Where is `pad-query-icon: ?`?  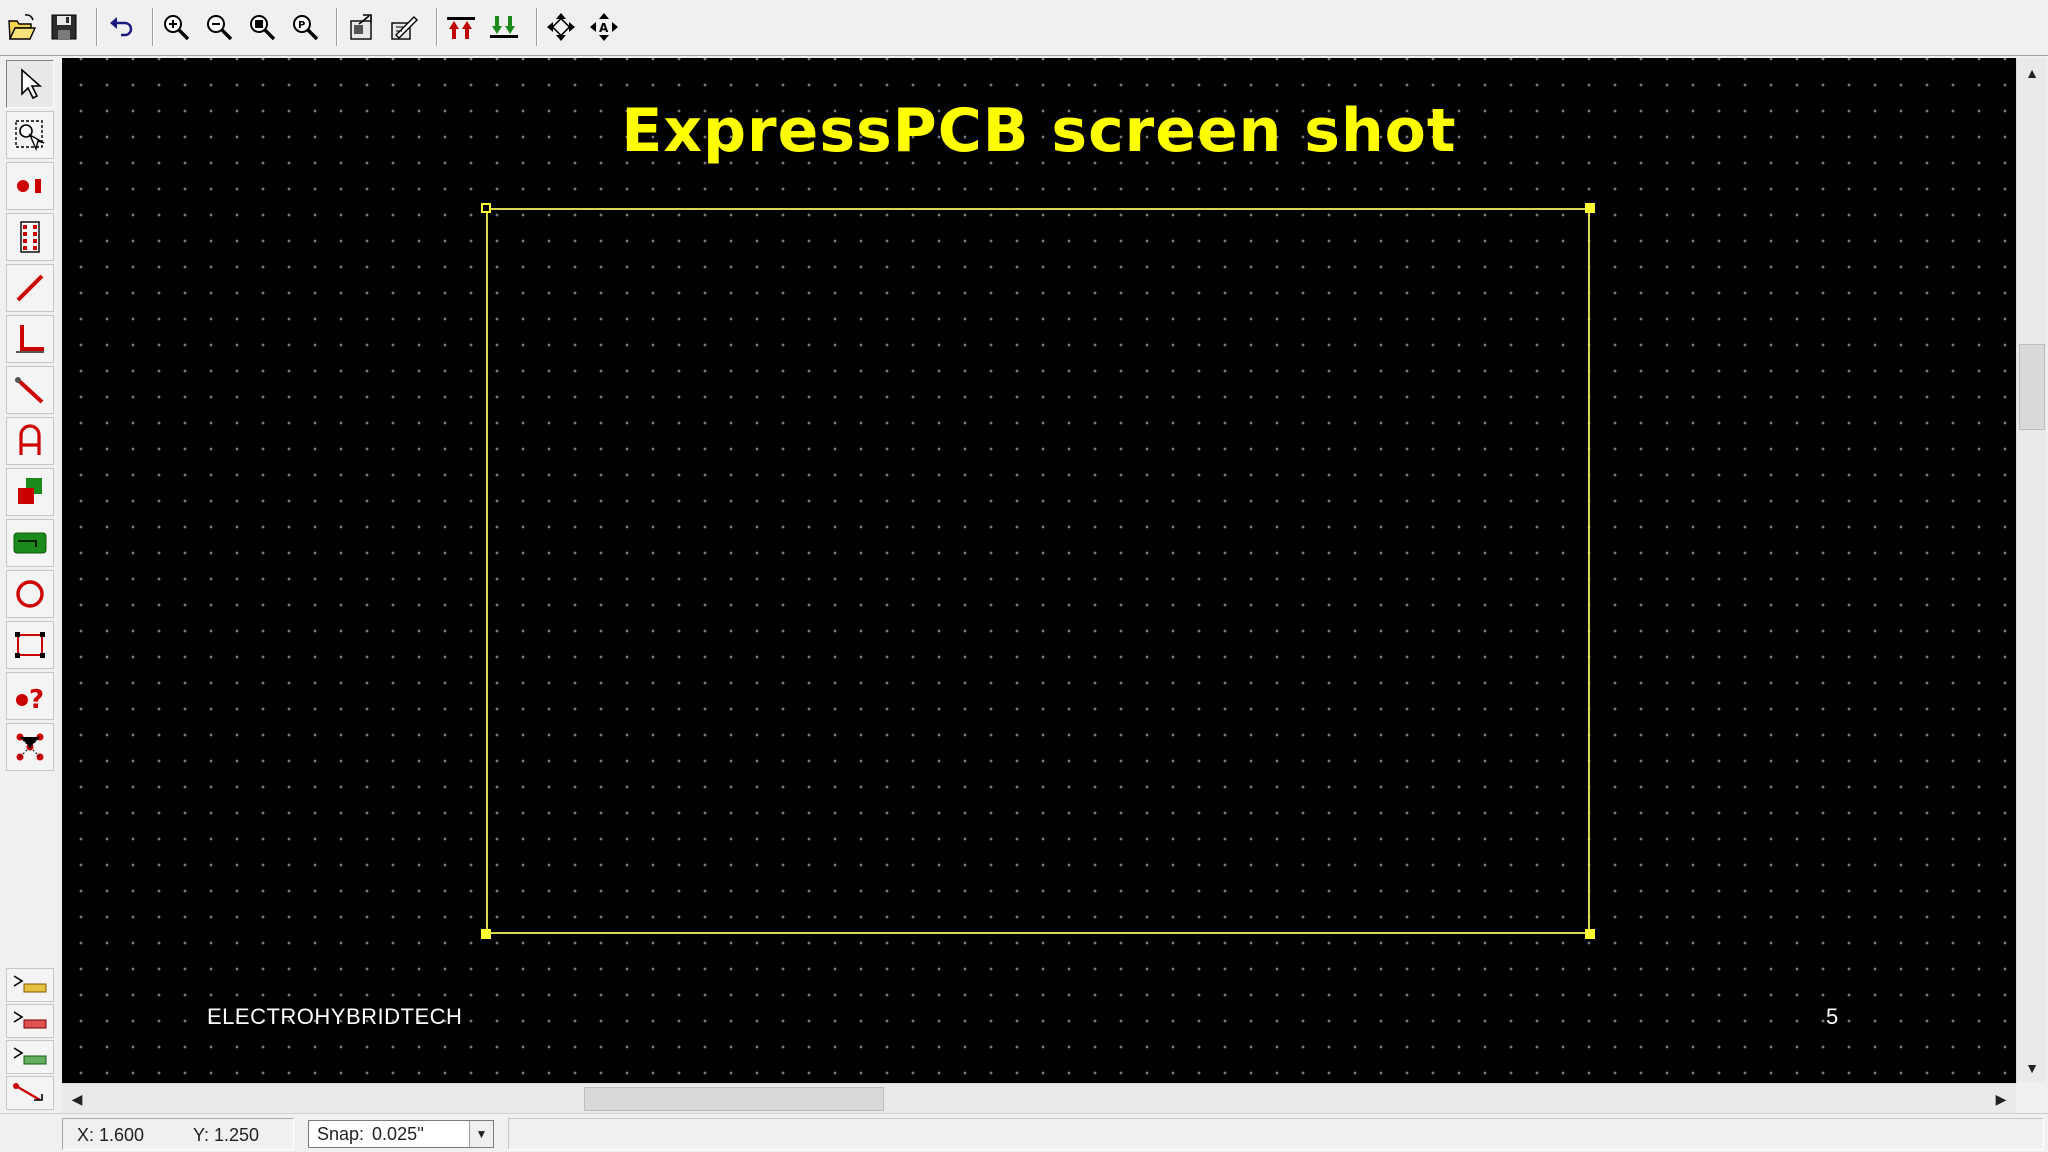 pad-query-icon: ? is located at coordinates (30, 699).